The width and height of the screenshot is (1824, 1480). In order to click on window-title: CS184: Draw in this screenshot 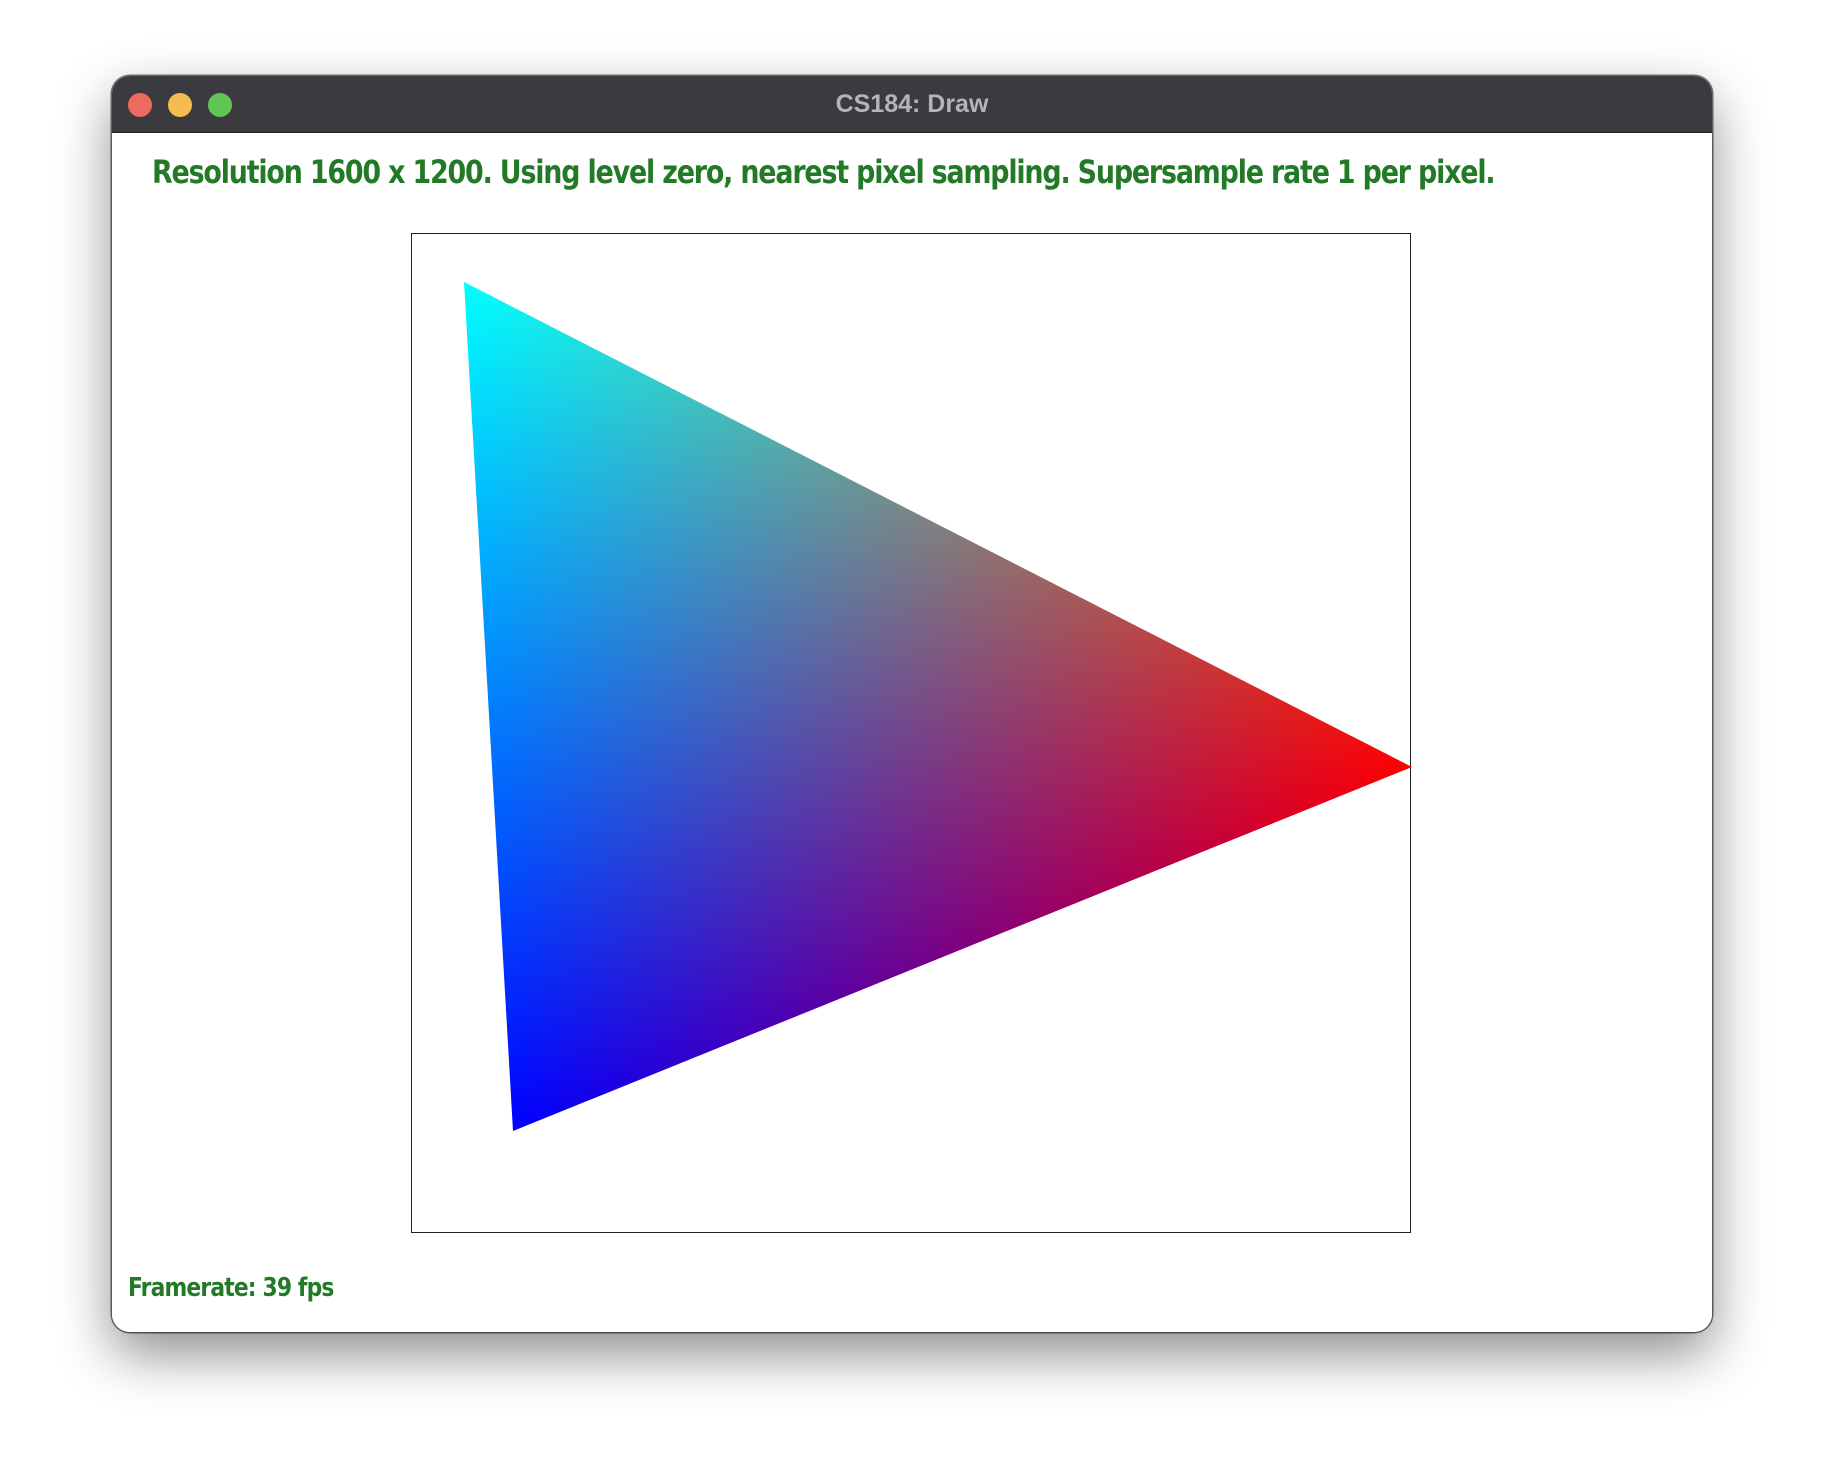, I will do `click(912, 104)`.